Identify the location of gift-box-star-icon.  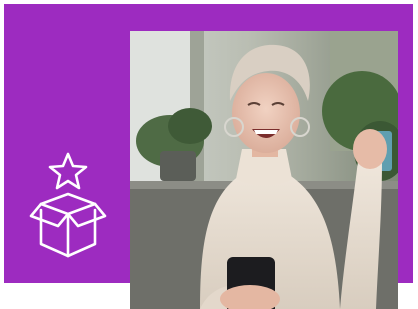
(68, 205).